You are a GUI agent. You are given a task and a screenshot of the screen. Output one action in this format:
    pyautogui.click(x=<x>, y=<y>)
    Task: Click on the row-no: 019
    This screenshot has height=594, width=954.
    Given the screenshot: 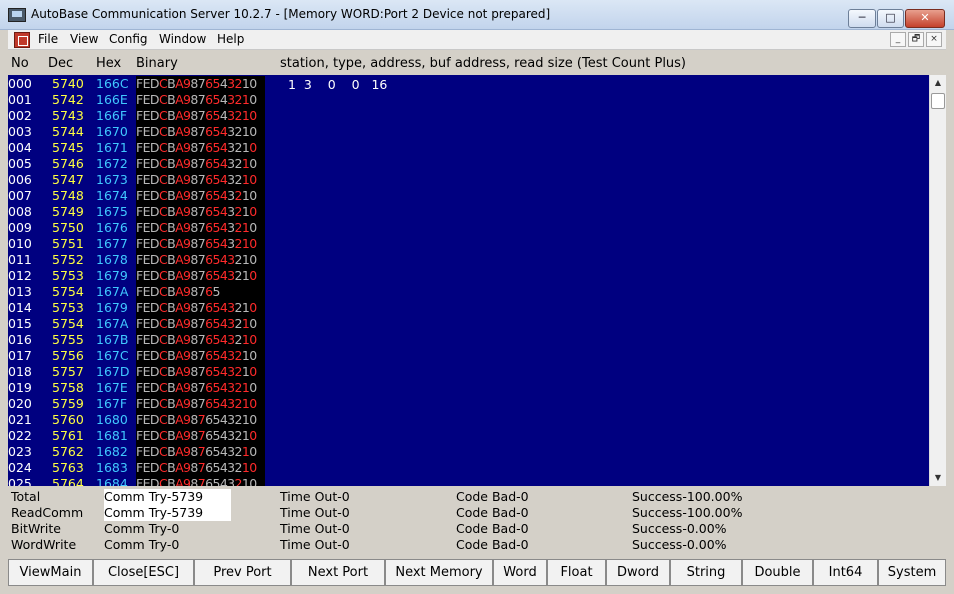 What is the action you would take?
    pyautogui.click(x=20, y=387)
    